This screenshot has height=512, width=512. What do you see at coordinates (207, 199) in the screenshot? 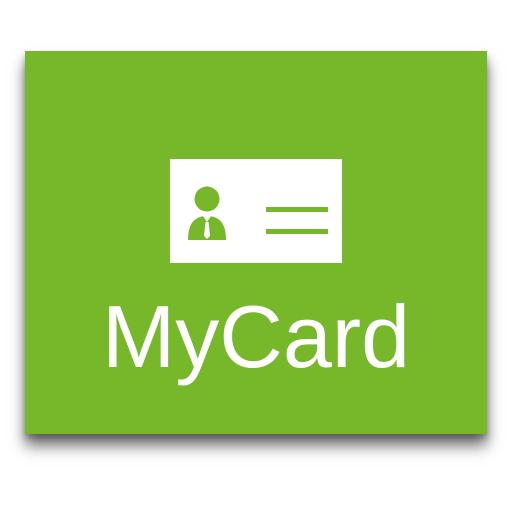
I see `person-head-icon` at bounding box center [207, 199].